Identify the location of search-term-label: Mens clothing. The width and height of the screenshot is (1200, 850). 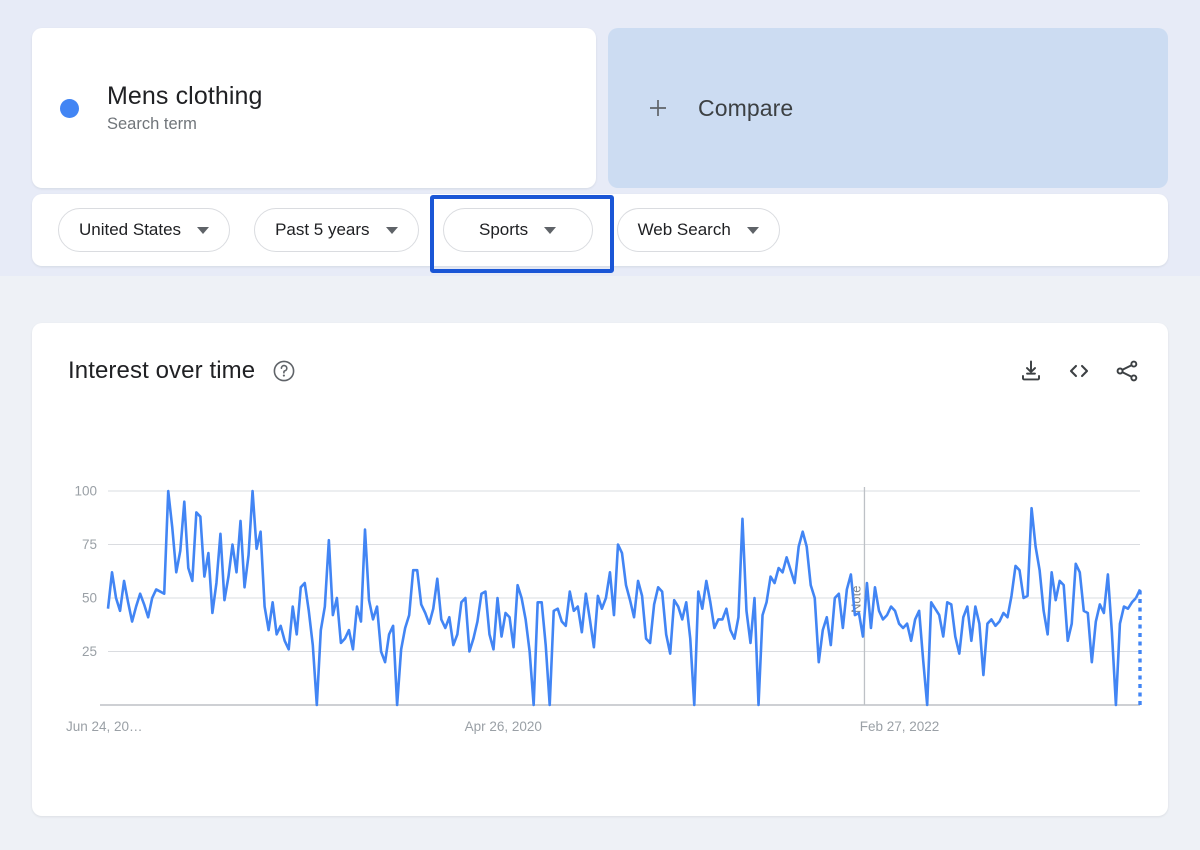
(185, 95).